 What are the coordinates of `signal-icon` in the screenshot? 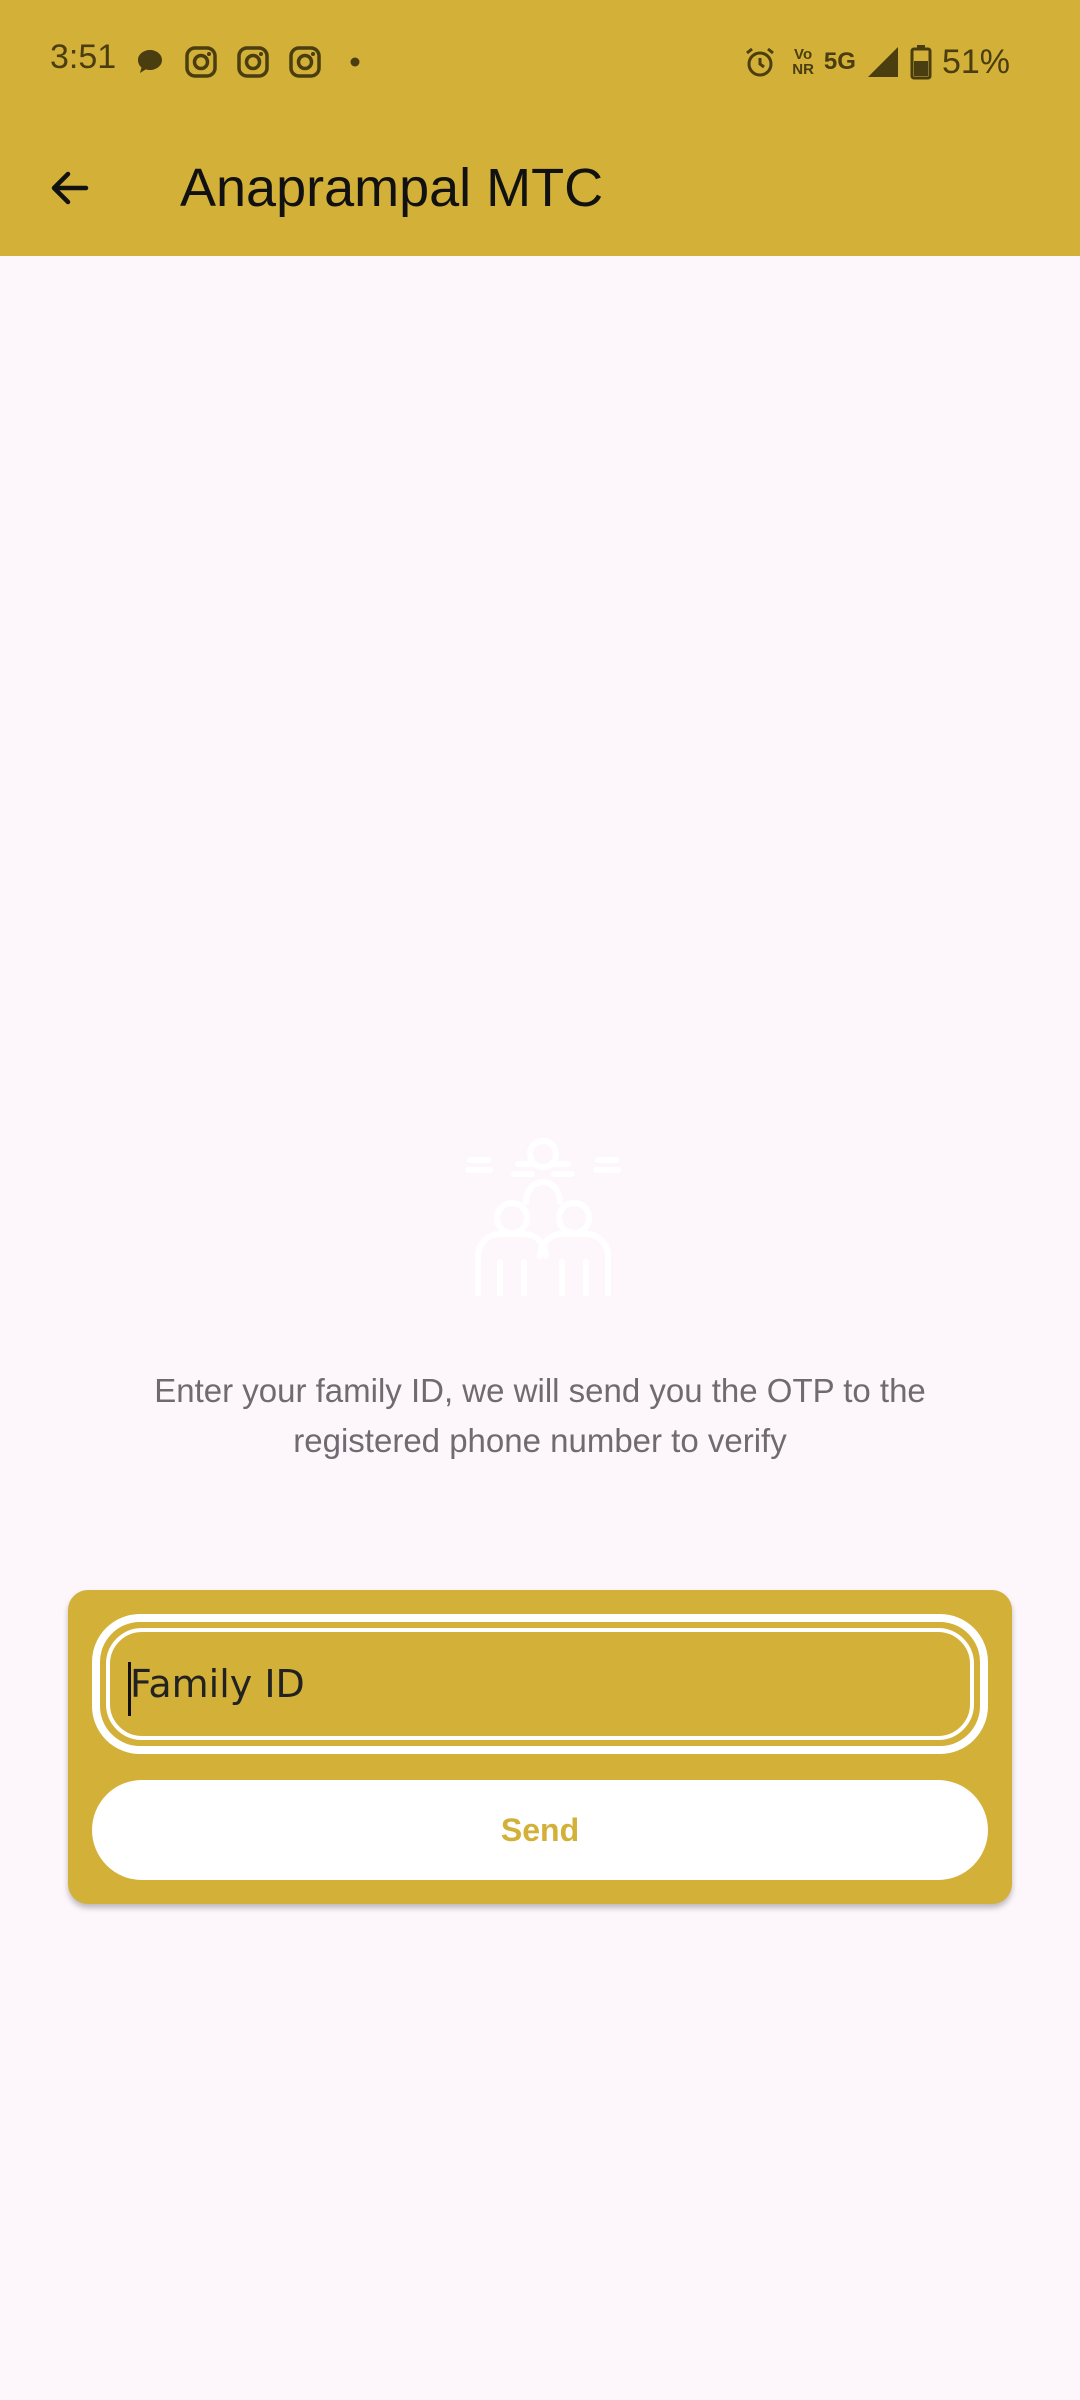 It's located at (882, 62).